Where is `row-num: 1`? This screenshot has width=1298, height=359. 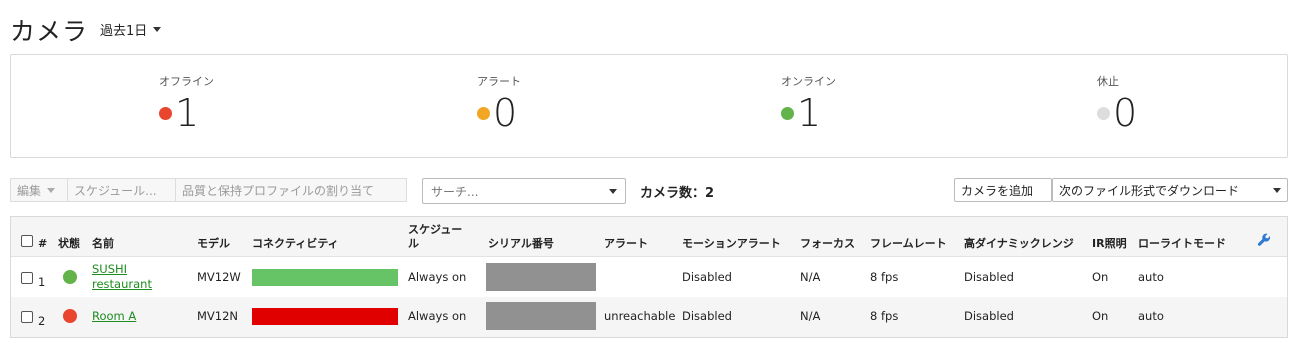 row-num: 1 is located at coordinates (42, 282).